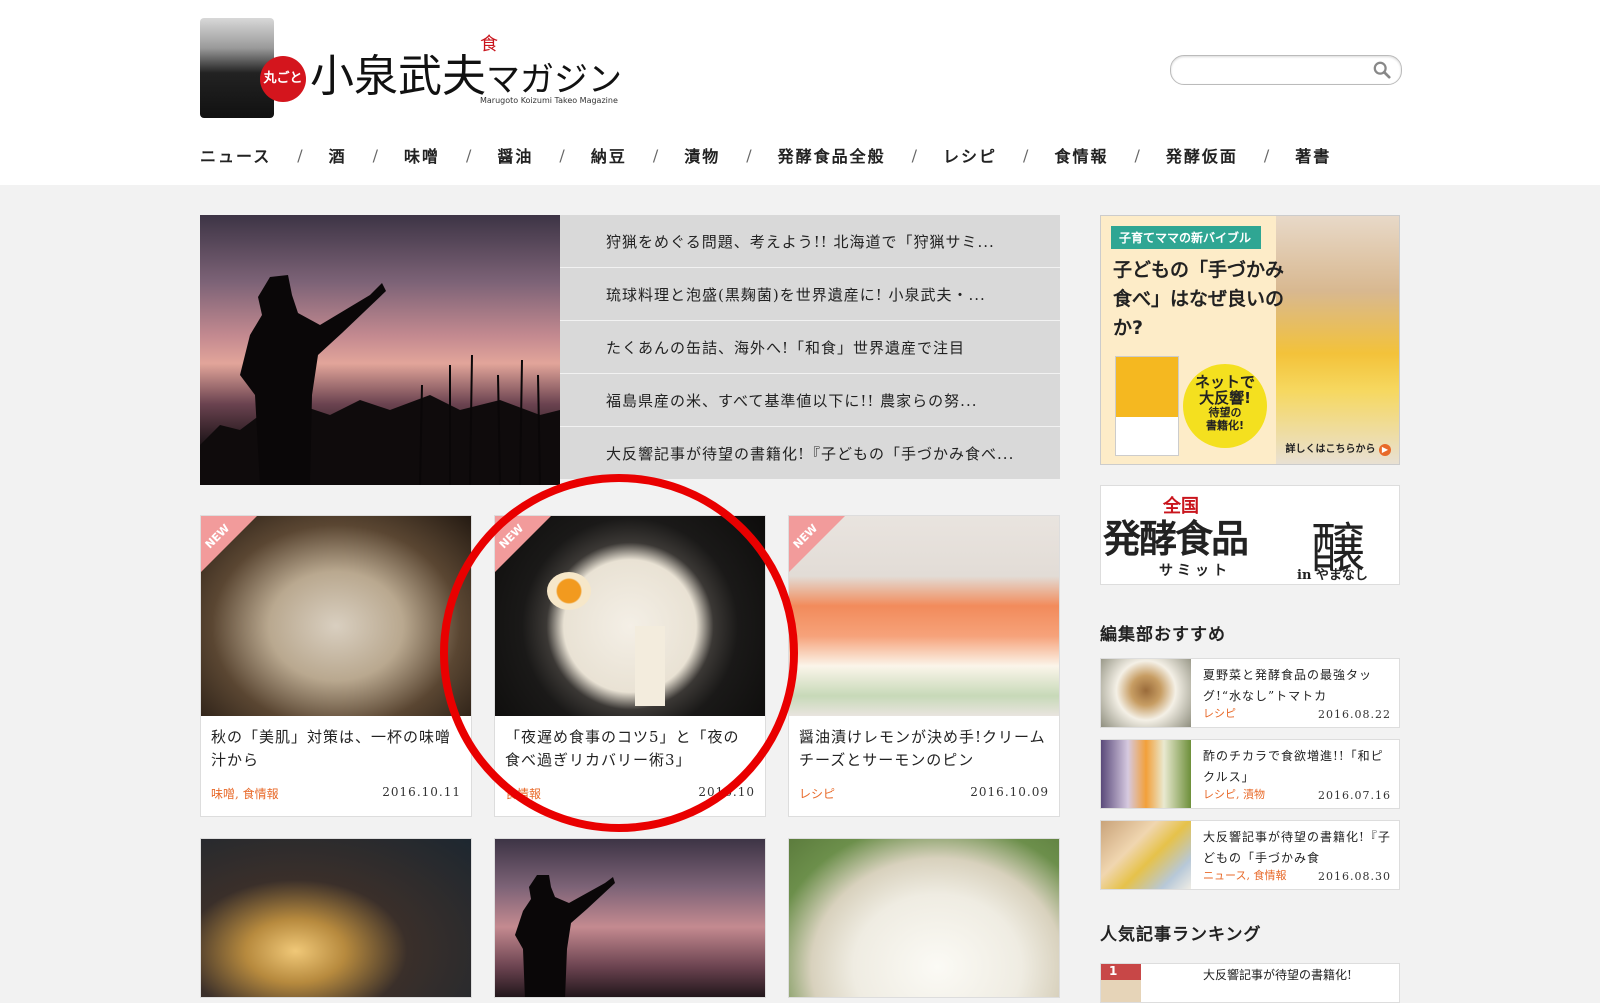 The image size is (1600, 1003). Describe the element at coordinates (1382, 70) in the screenshot. I see `search-icon` at that location.